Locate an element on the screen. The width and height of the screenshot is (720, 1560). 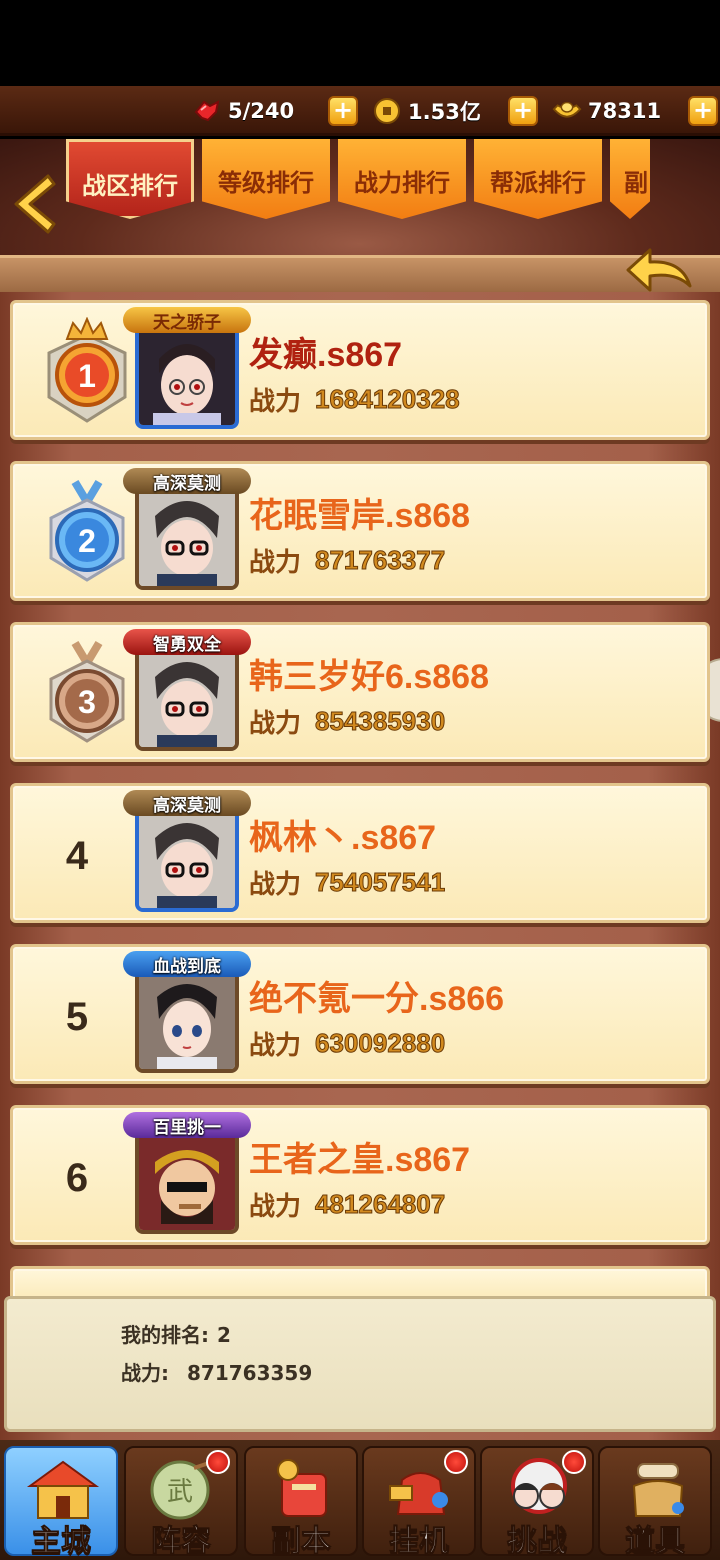
rank-number: 4 is located at coordinates (77, 856).